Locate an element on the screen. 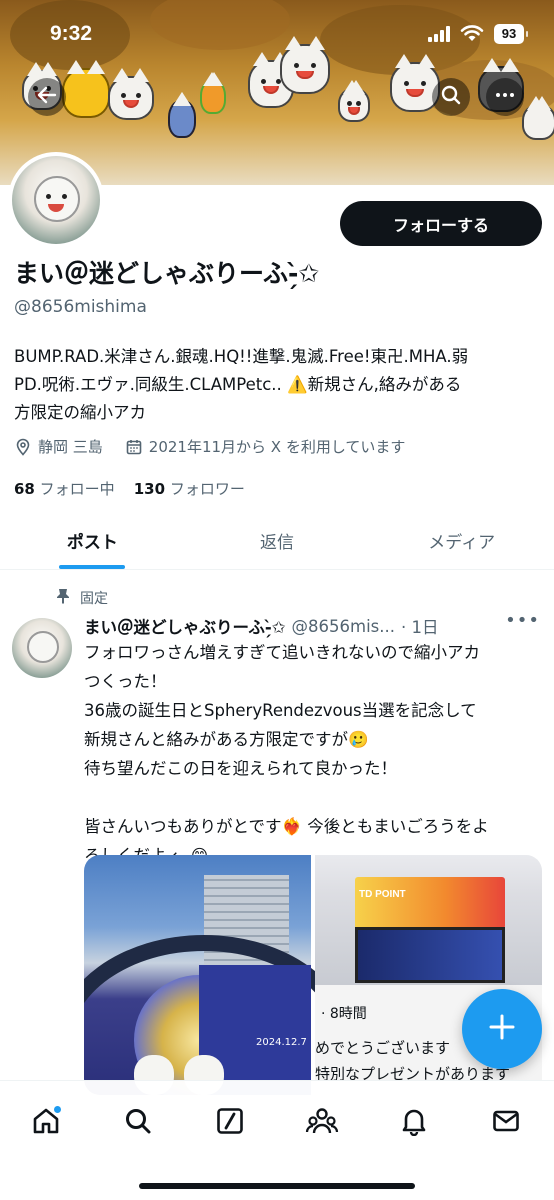  quoted-post-time: · 8時間 is located at coordinates (344, 1014).